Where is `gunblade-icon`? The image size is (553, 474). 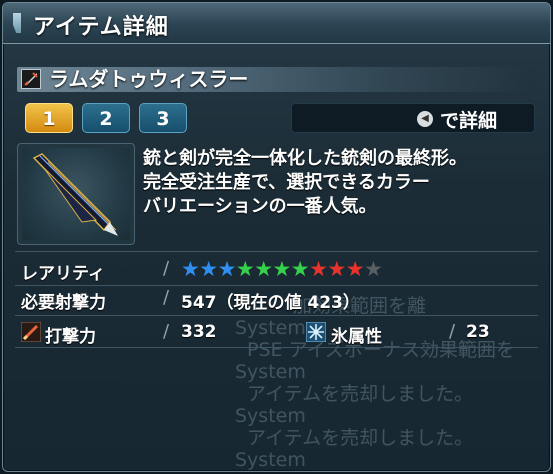 gunblade-icon is located at coordinates (75, 194).